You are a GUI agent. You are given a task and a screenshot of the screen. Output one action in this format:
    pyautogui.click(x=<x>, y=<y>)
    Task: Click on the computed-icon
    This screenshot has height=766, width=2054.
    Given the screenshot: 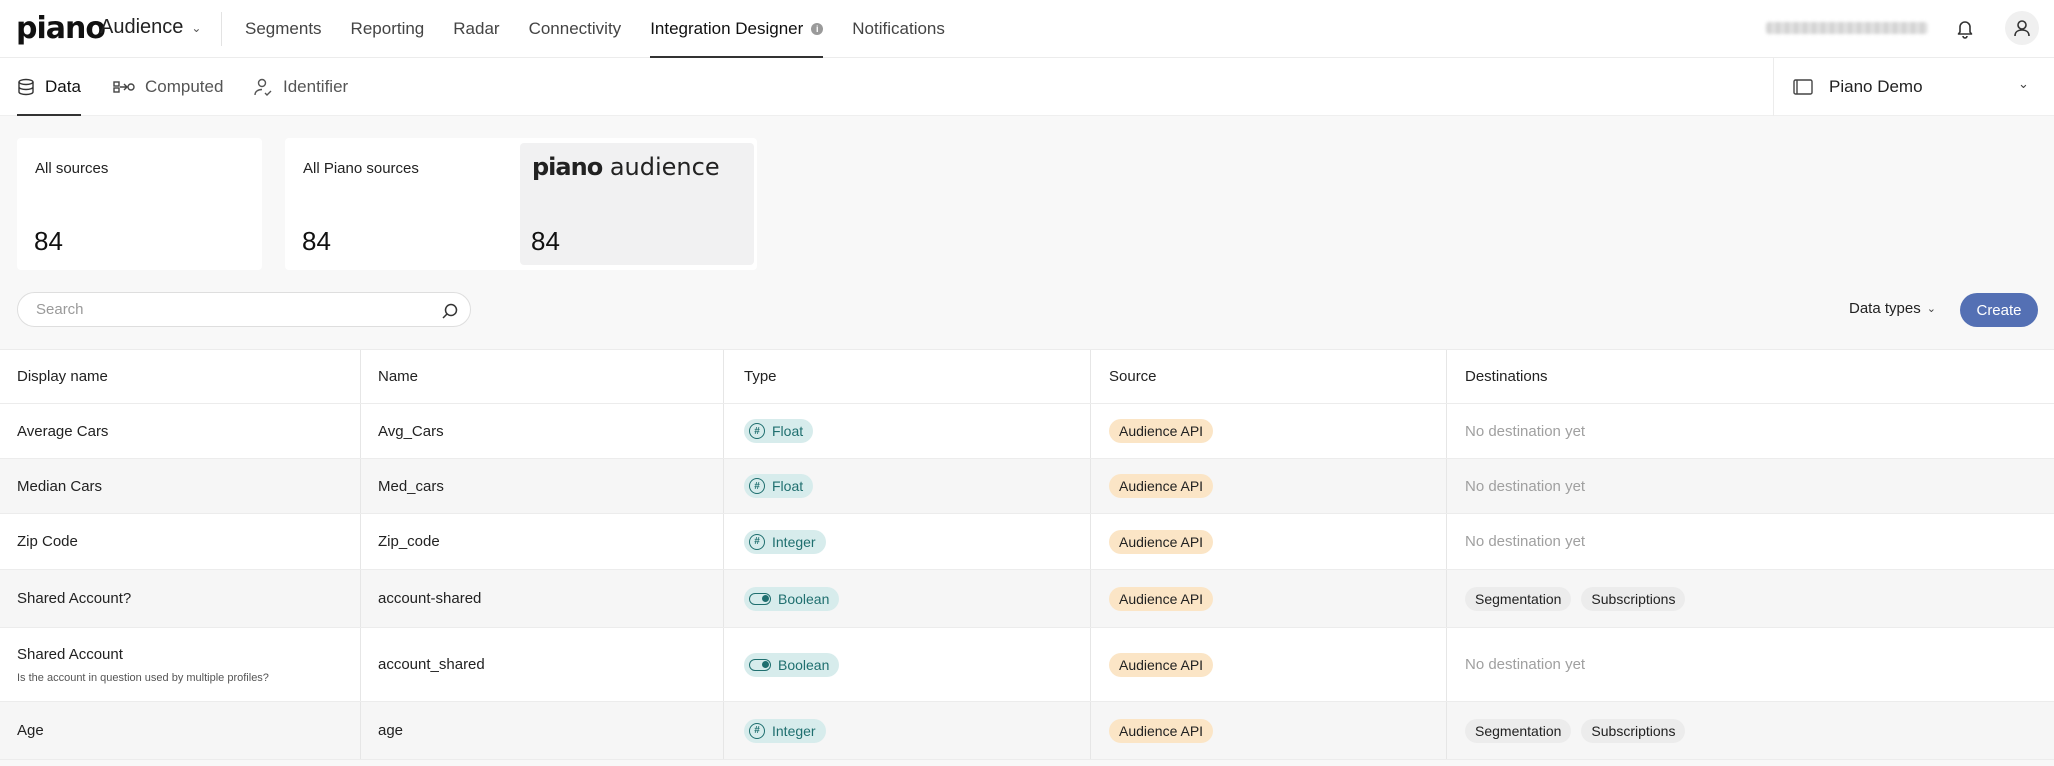 What is the action you would take?
    pyautogui.click(x=124, y=87)
    